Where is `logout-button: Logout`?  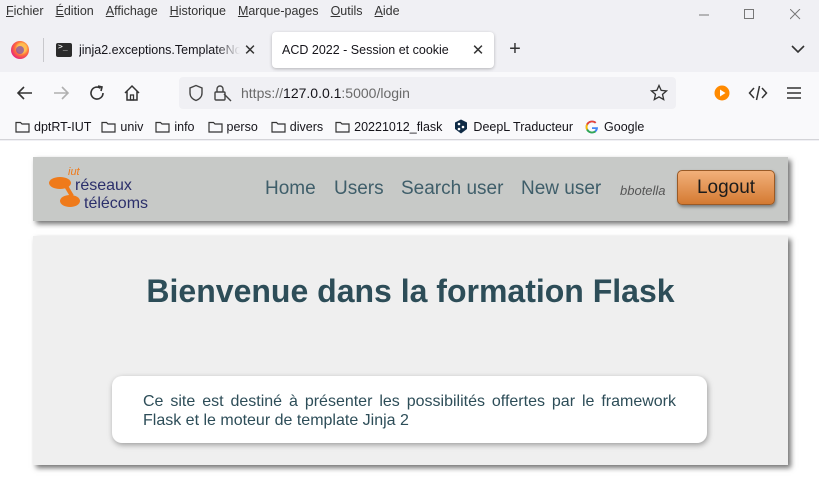
logout-button: Logout is located at coordinates (726, 187).